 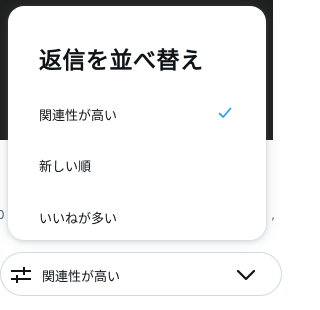 I want to click on sliders-icon, so click(x=21, y=275).